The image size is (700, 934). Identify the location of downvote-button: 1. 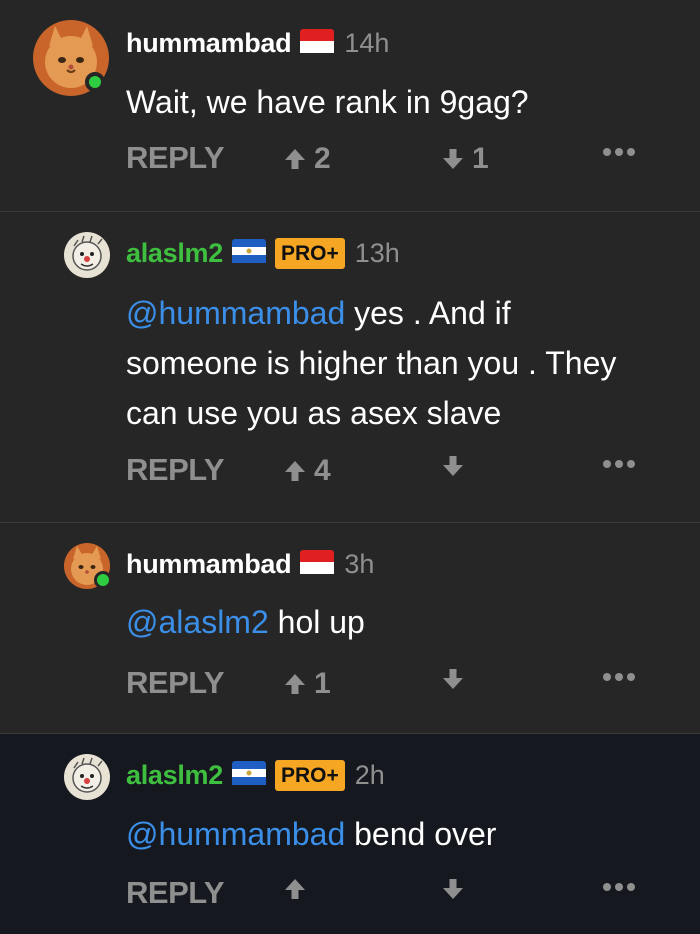
(465, 159).